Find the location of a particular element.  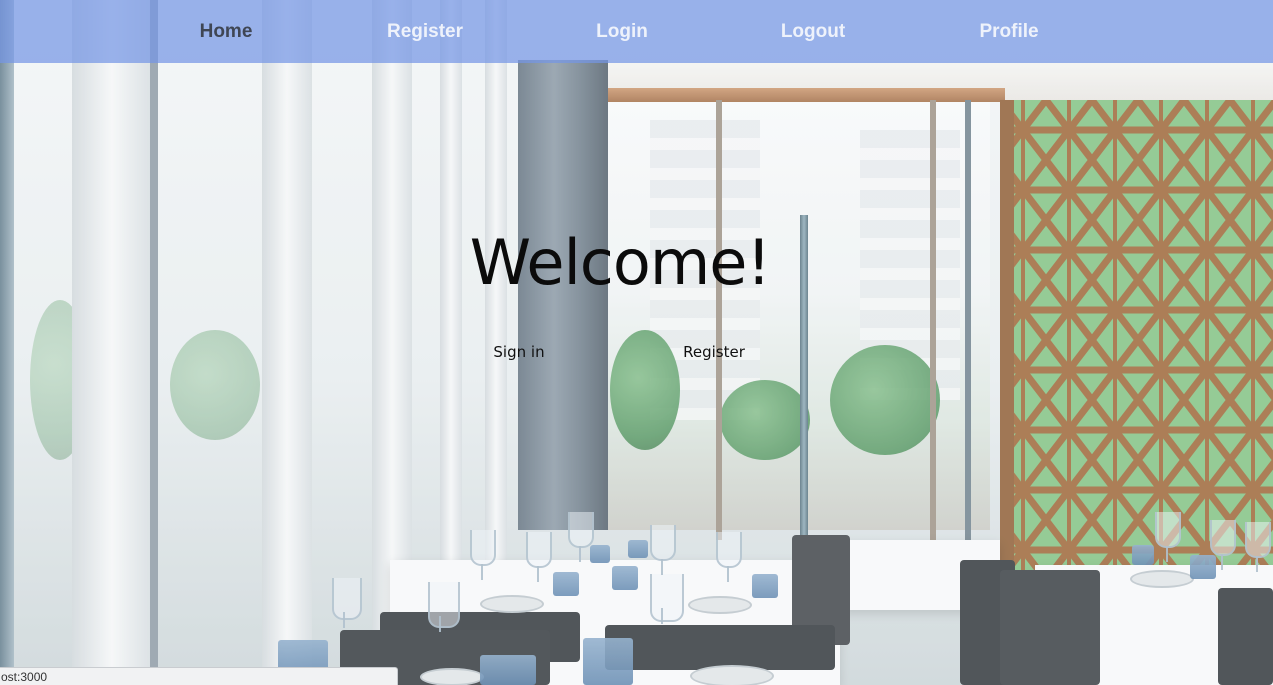

nav-register-link: Register is located at coordinates (425, 31).